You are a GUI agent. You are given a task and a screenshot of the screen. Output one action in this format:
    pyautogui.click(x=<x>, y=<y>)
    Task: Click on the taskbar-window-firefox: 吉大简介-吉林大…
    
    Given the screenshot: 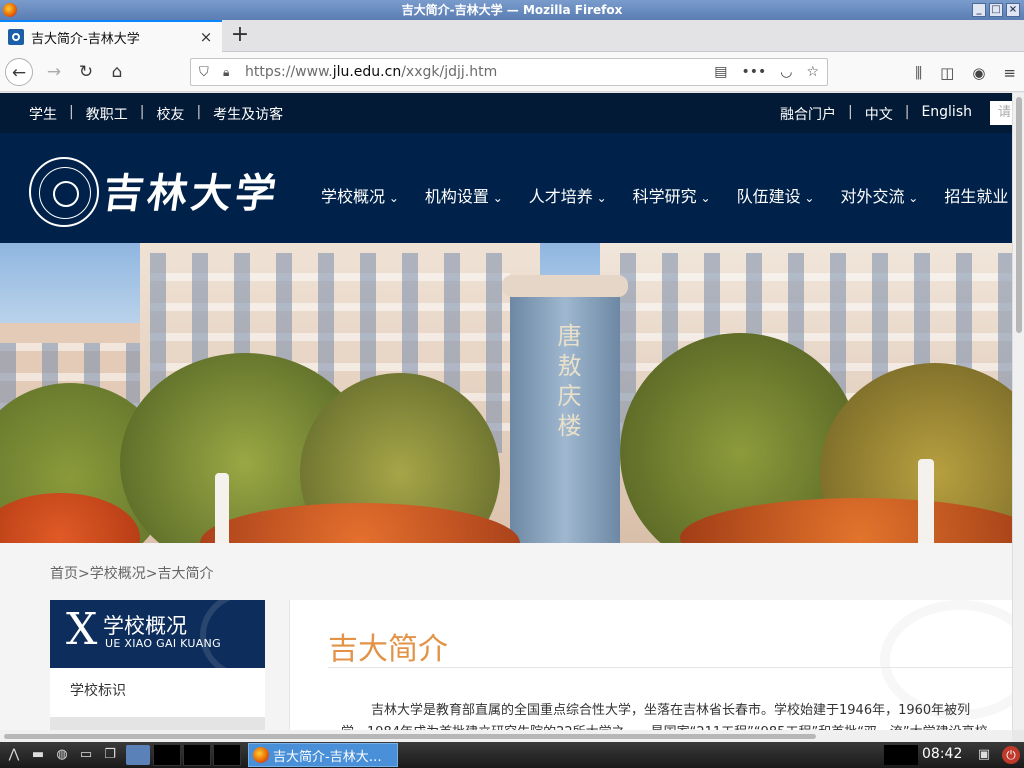 What is the action you would take?
    pyautogui.click(x=323, y=755)
    